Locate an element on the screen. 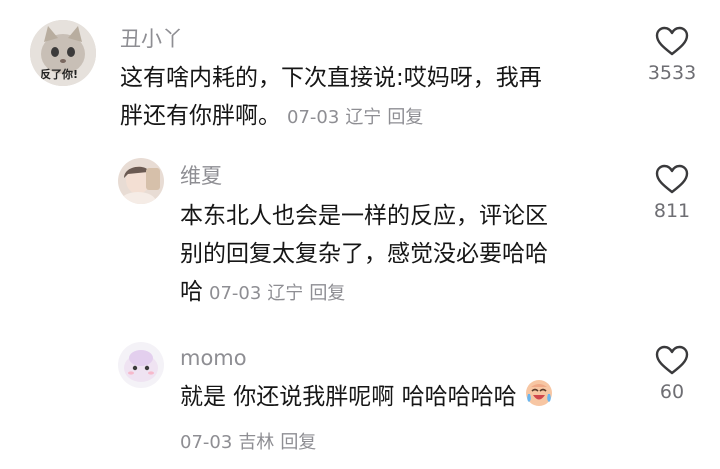  comment-text-line: 胖还有你胖啊。 07-03 辽宁 回复 is located at coordinates (331, 117).